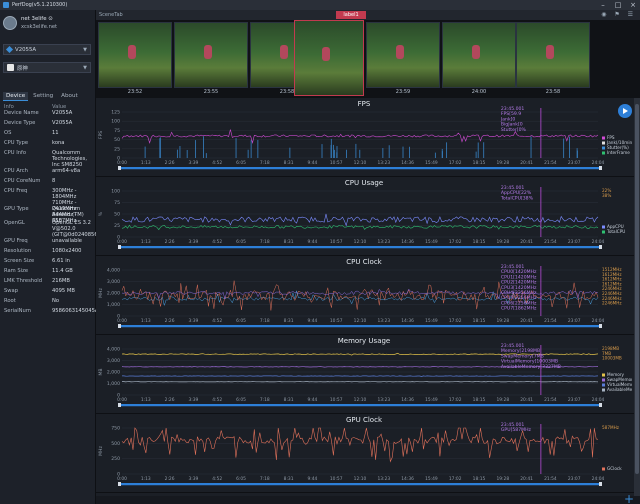  What do you see at coordinates (431, 400) in the screenshot?
I see `x-tick-label: 15:49` at bounding box center [431, 400].